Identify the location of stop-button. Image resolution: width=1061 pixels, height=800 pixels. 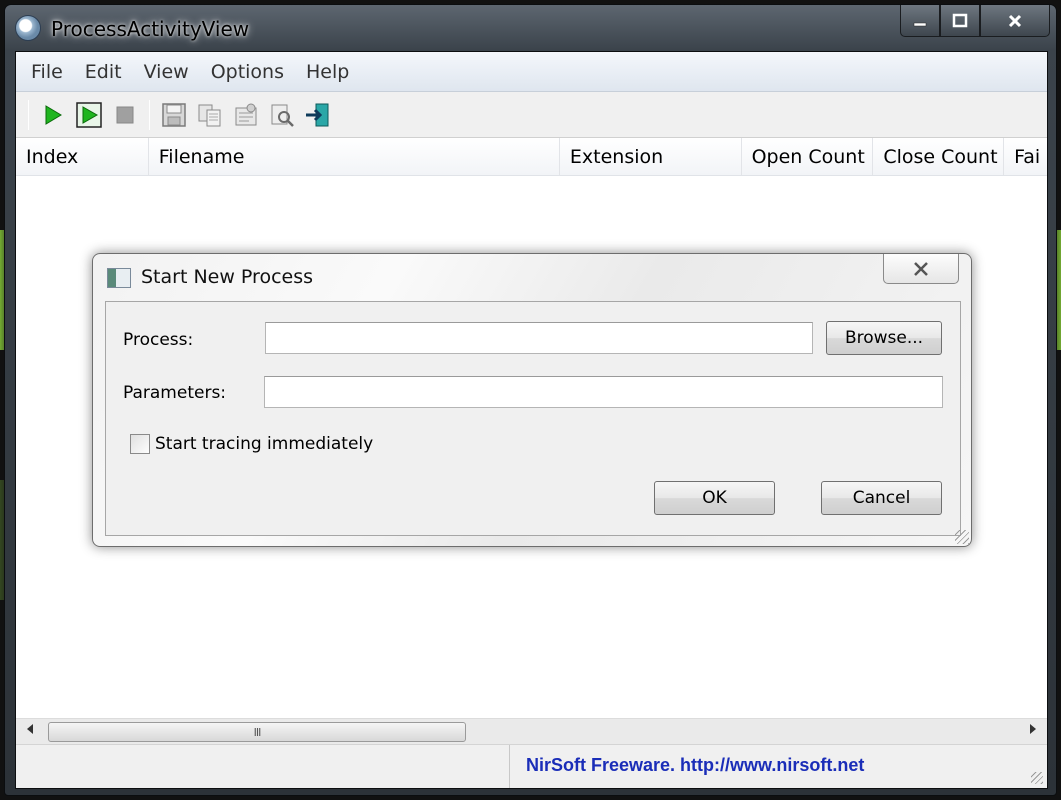
(125, 115).